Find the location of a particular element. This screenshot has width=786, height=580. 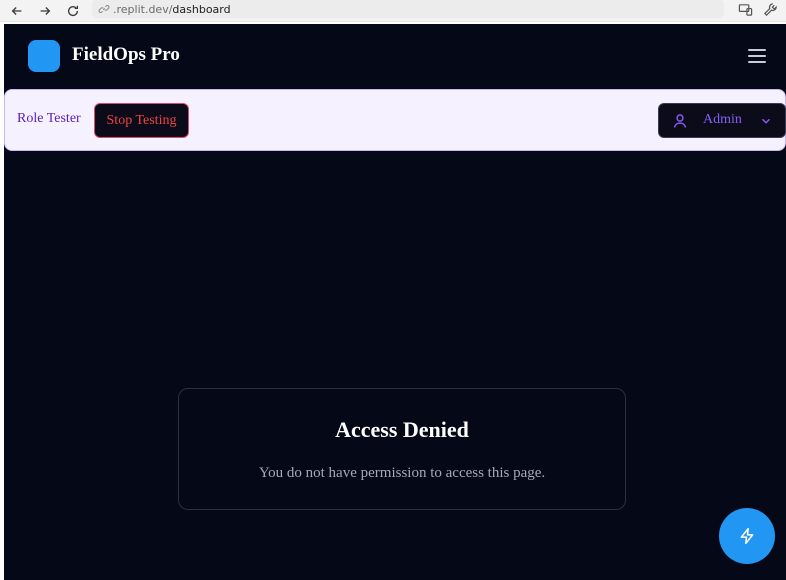

address-bar: .replit.dev/dashboard is located at coordinates (408, 9).